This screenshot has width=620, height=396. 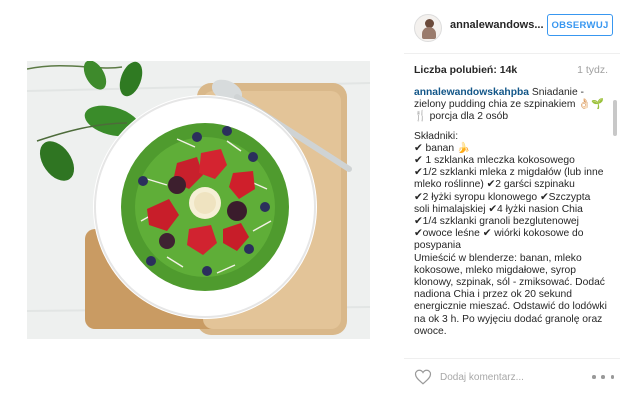 I want to click on likes-row: Liczba polubień: 14k 1 tydz., so click(x=511, y=71).